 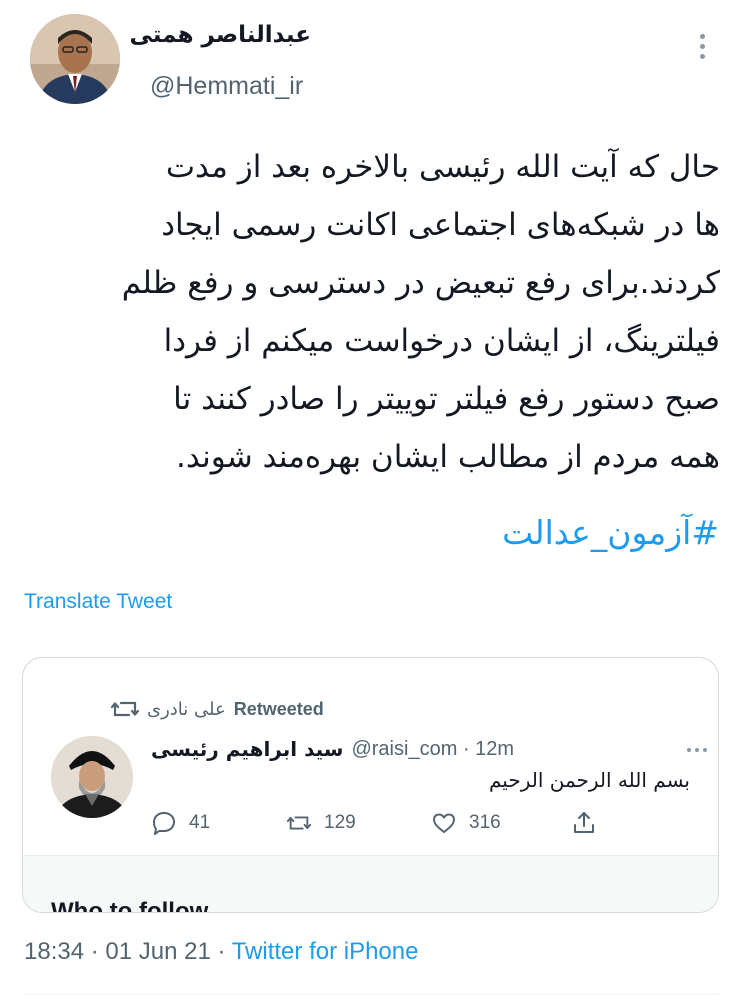 I want to click on quoted-tweet-text: بسم الله الرحمن الرحیم, so click(x=589, y=780).